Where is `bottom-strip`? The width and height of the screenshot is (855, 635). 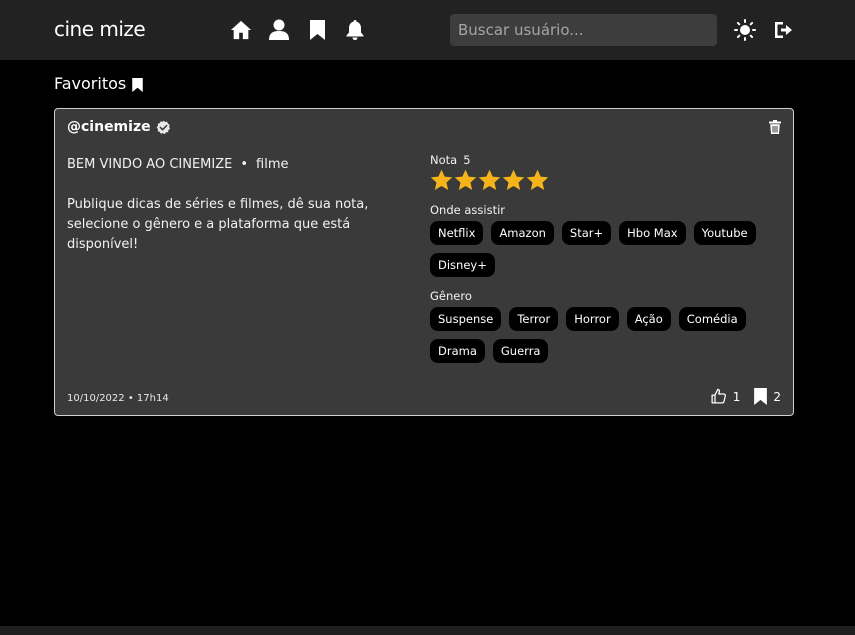
bottom-strip is located at coordinates (427, 630).